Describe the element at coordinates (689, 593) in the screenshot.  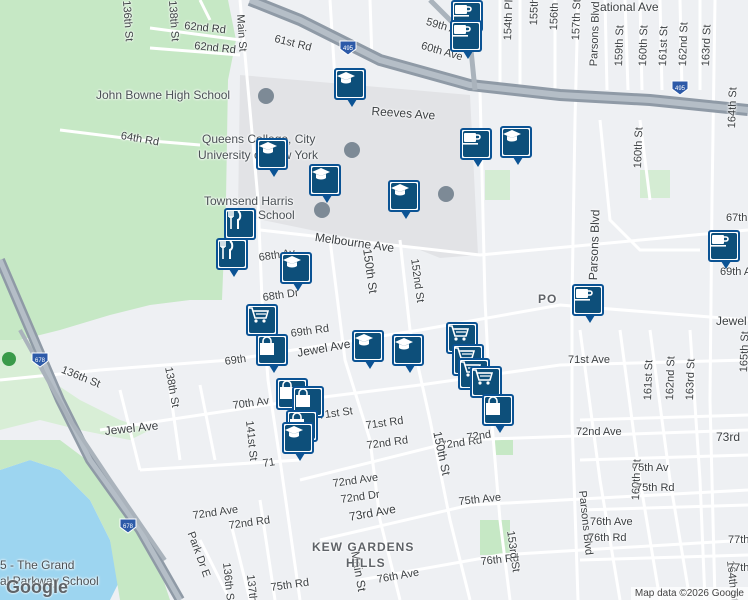
I see `map-attribution: Map data ©2026 Google` at that location.